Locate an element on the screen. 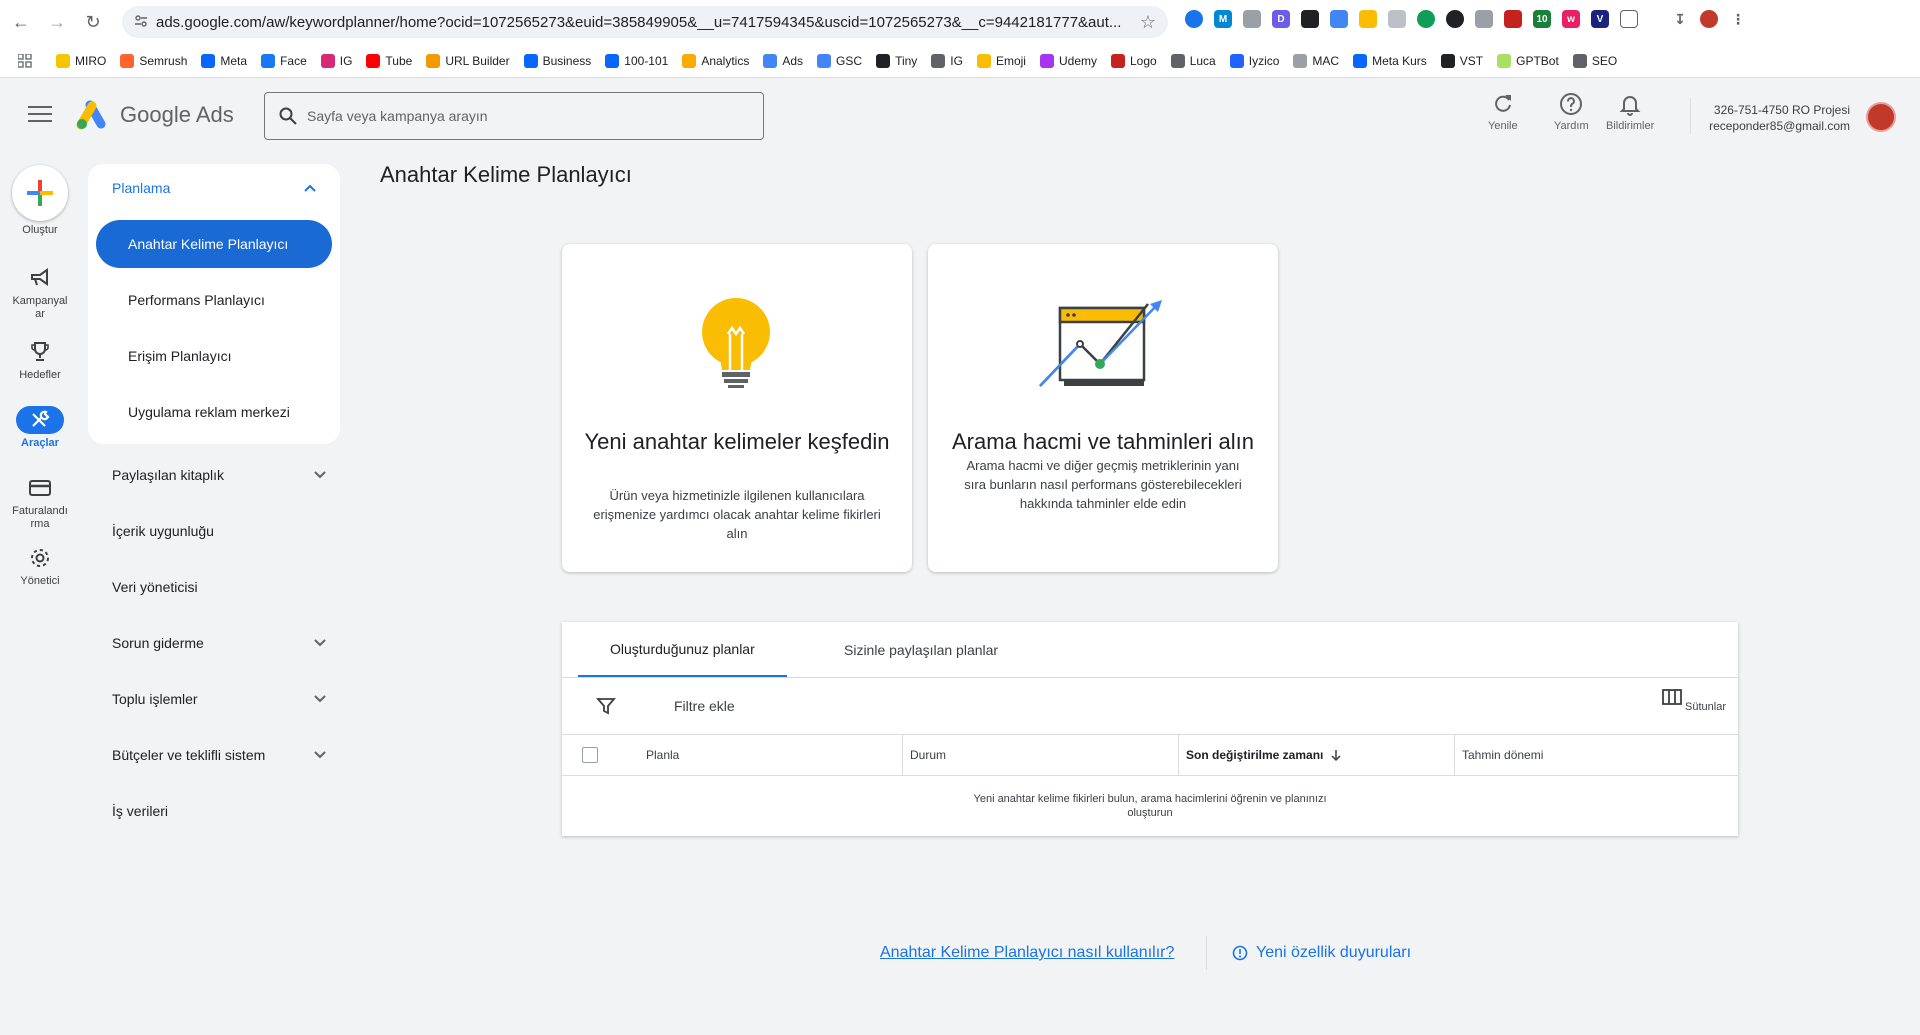 The width and height of the screenshot is (1920, 1035). add-filter-button: Filtre ekle is located at coordinates (704, 706).